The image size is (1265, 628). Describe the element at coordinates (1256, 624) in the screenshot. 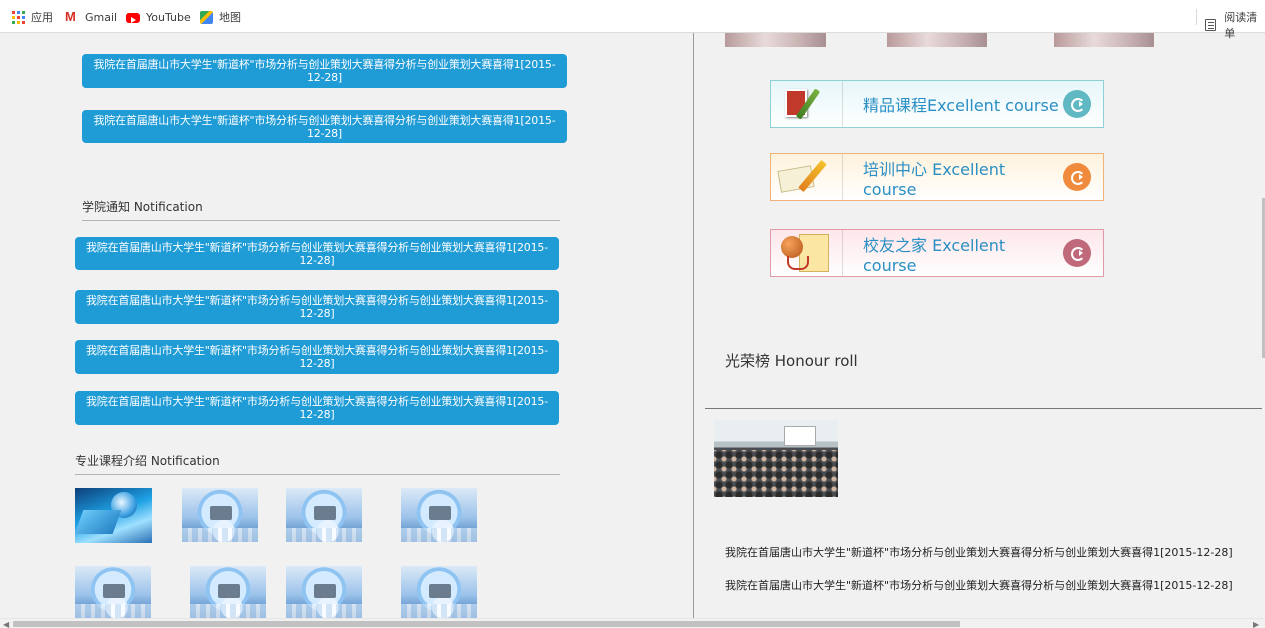

I see `scroll-right-arrow-icon: ▶` at that location.